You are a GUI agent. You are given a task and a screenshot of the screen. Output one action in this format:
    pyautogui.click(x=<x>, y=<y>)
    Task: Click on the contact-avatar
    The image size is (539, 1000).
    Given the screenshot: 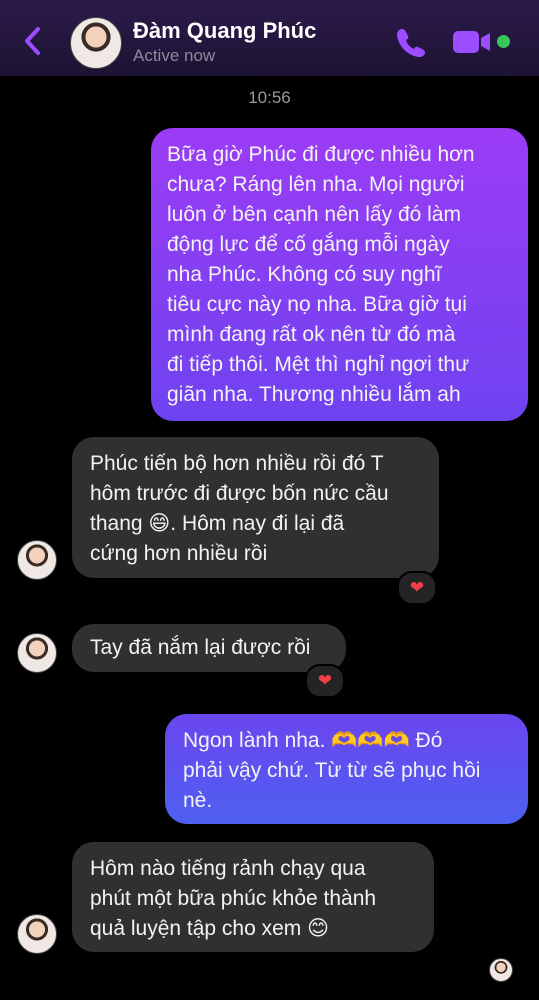 What is the action you would take?
    pyautogui.click(x=96, y=43)
    